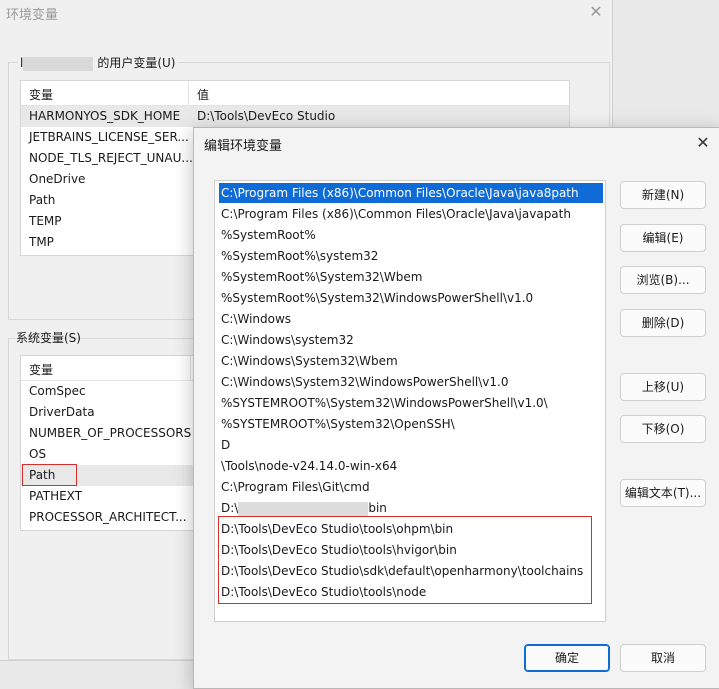 The height and width of the screenshot is (689, 719). I want to click on variable-value: D:\Tools\DevEco Studio, so click(266, 116).